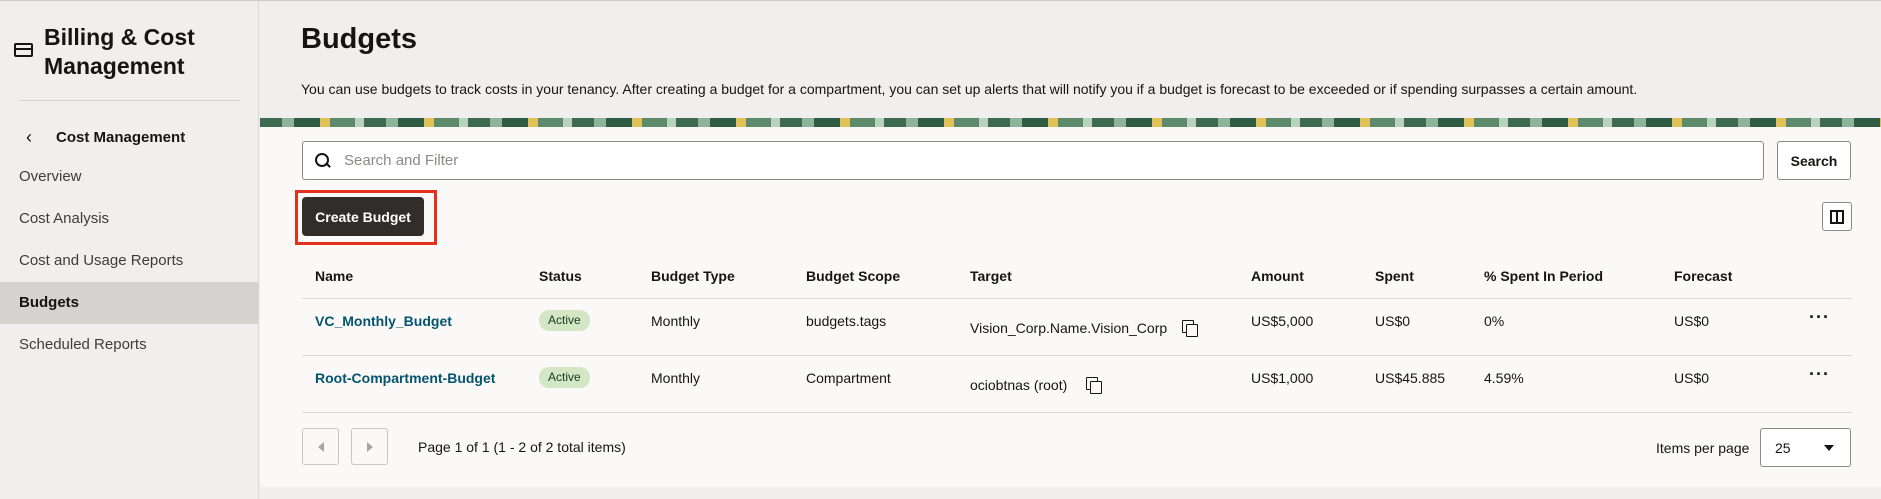 This screenshot has height=499, width=1881. I want to click on budget-amount: US$5,000, so click(1282, 321).